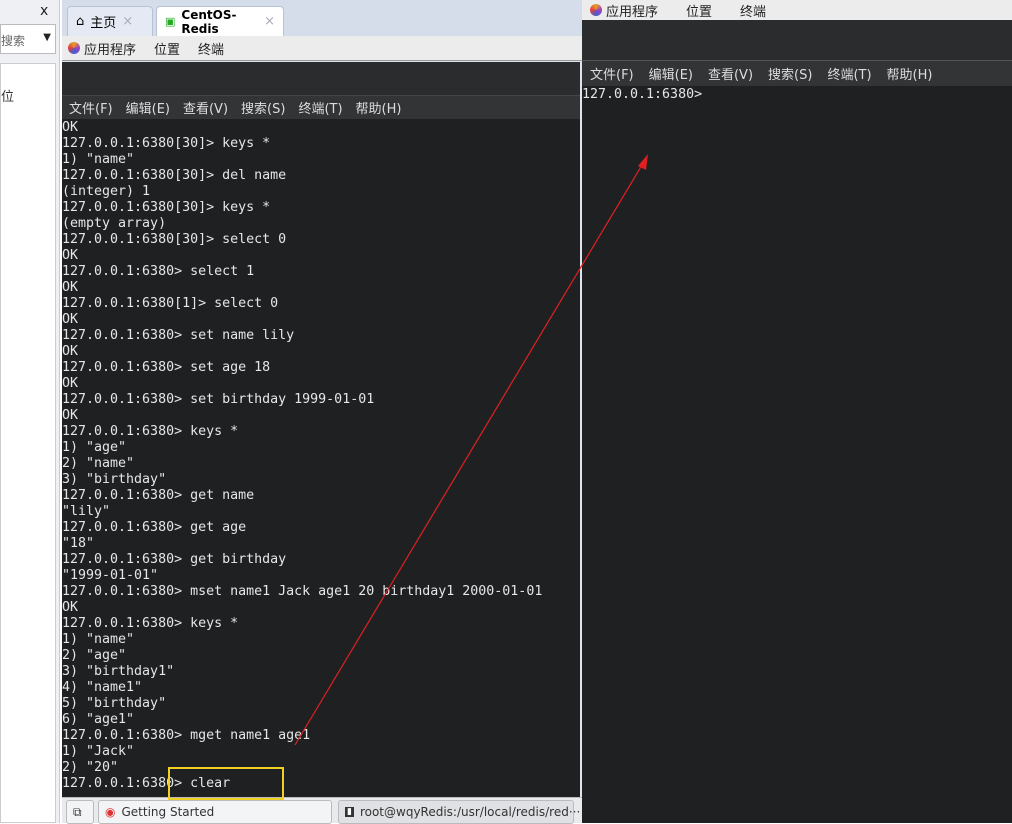 Image resolution: width=1012 pixels, height=824 pixels. I want to click on highlight-box, so click(226, 783).